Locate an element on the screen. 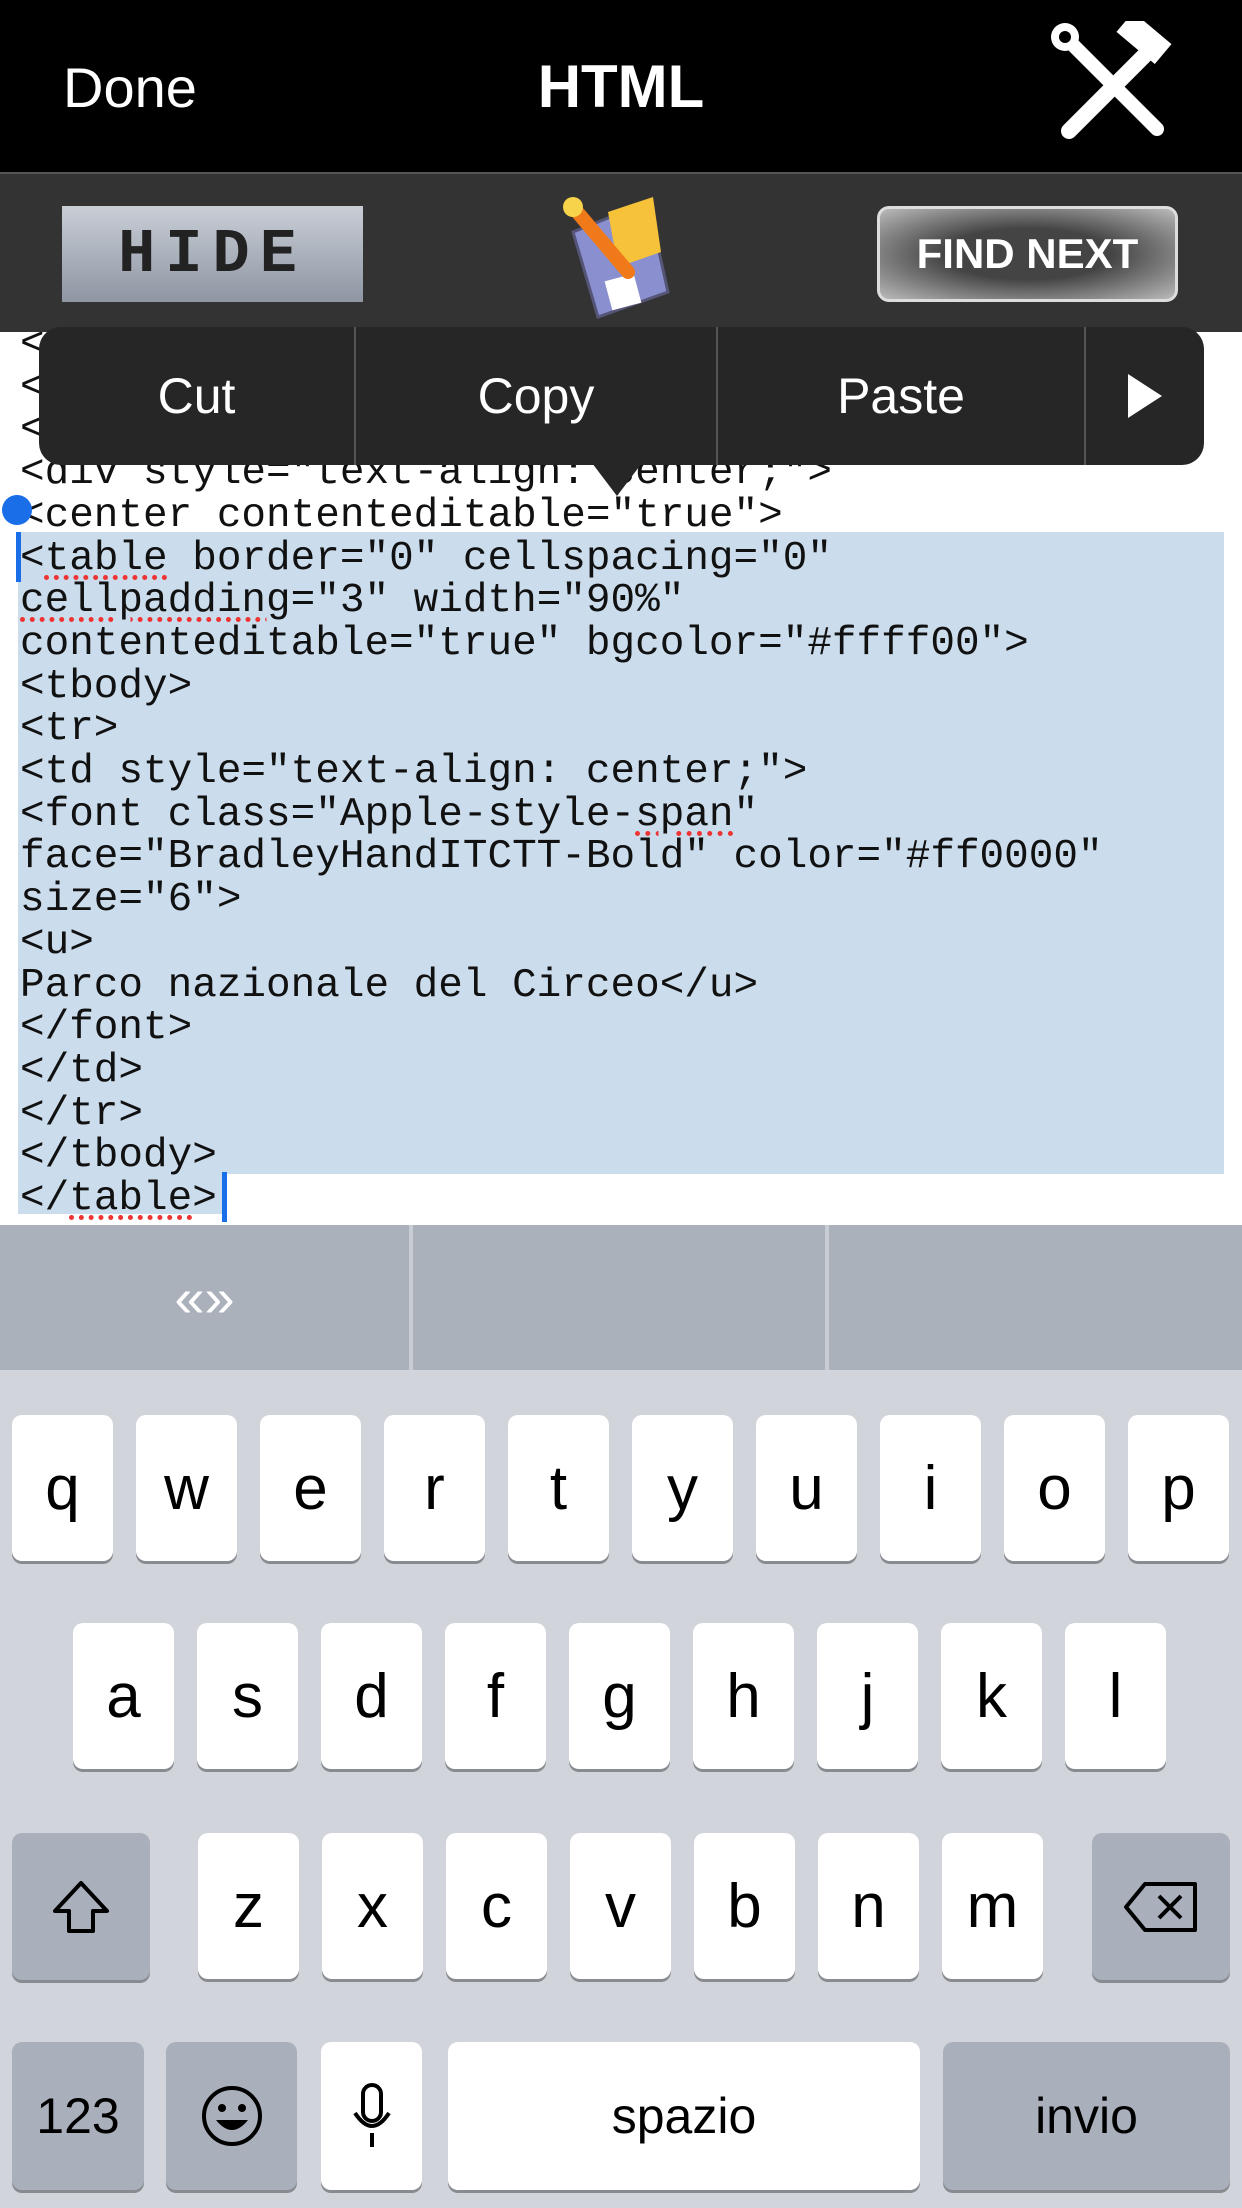 The image size is (1242, 2208). backspace-key is located at coordinates (1161, 1906).